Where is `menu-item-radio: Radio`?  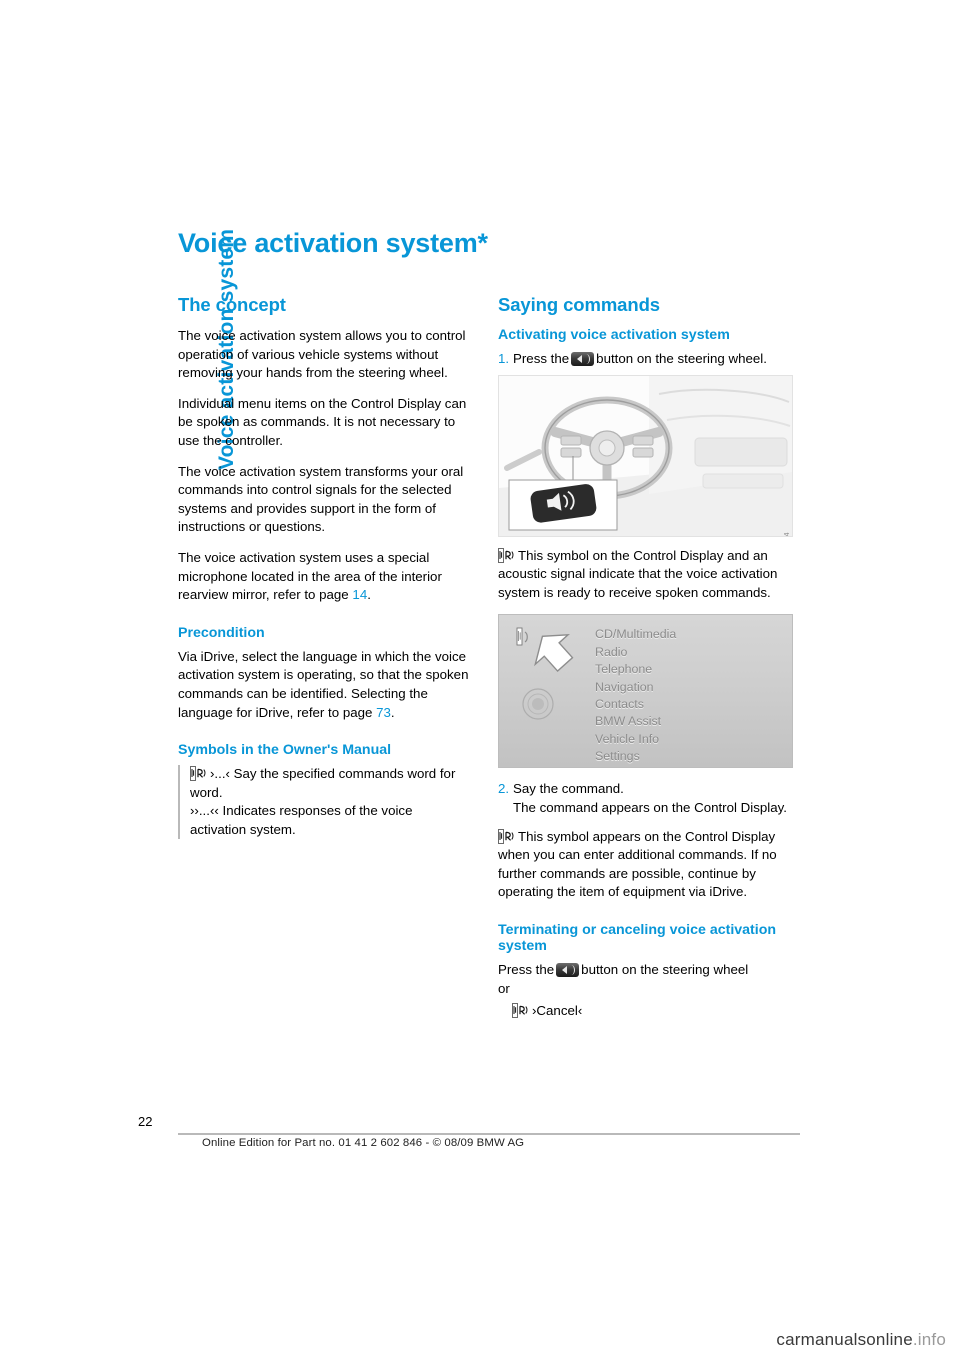 menu-item-radio: Radio is located at coordinates (690, 652).